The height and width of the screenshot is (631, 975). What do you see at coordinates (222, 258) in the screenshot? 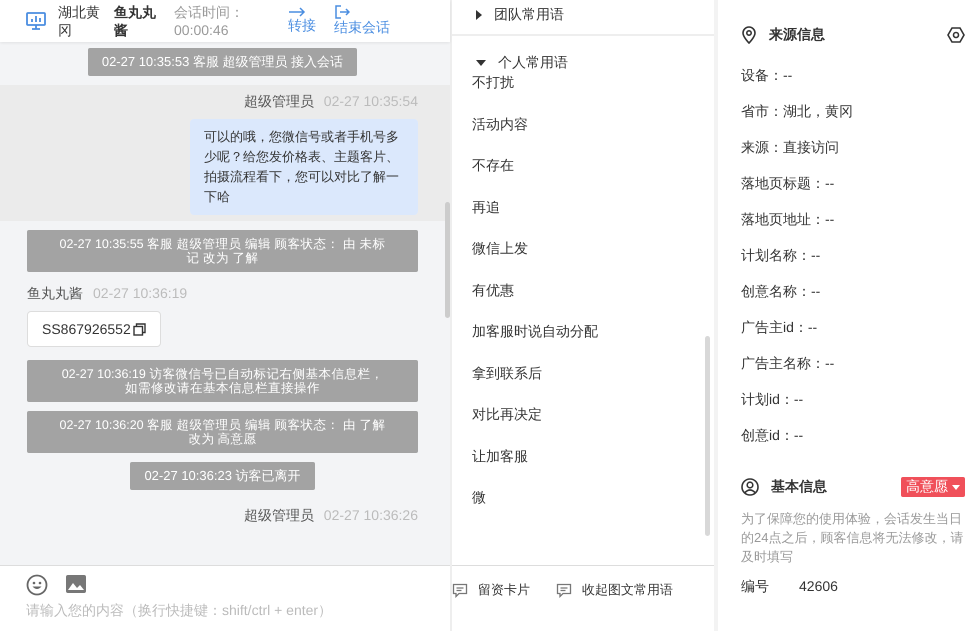
I see `notice-line: 记 改为 了解` at bounding box center [222, 258].